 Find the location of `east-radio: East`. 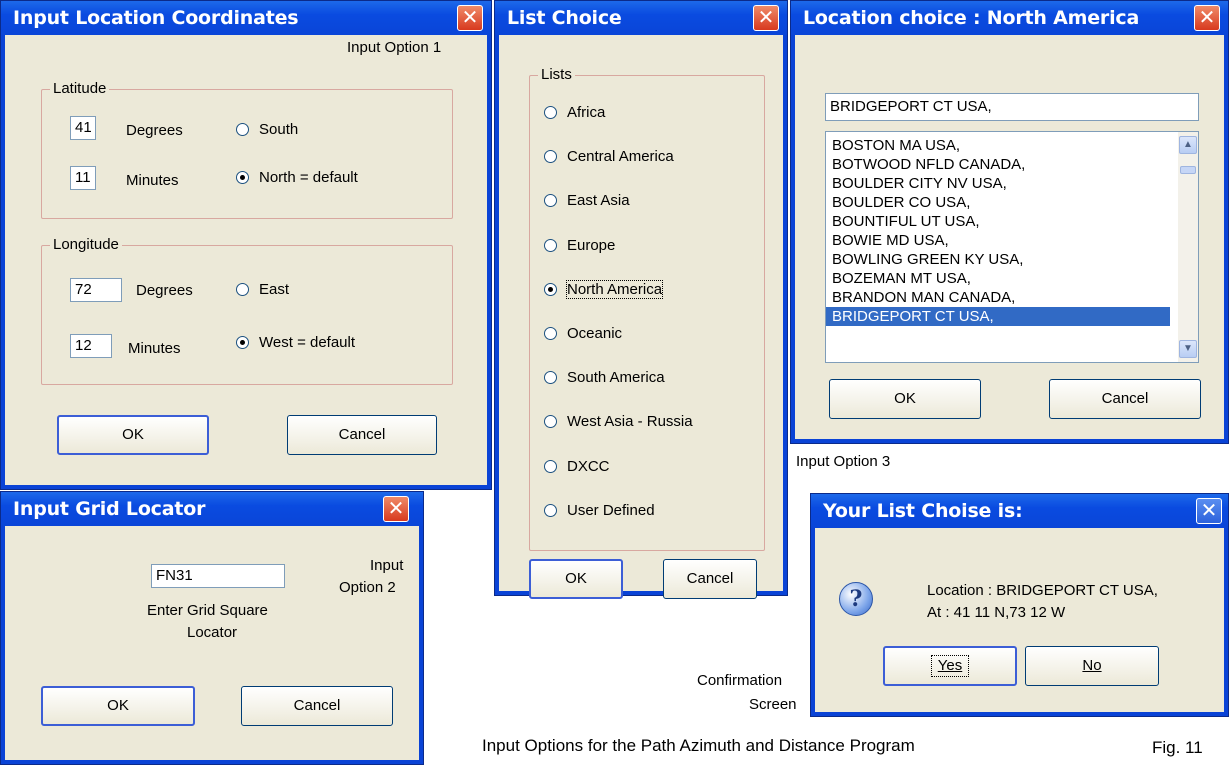

east-radio: East is located at coordinates (262, 289).